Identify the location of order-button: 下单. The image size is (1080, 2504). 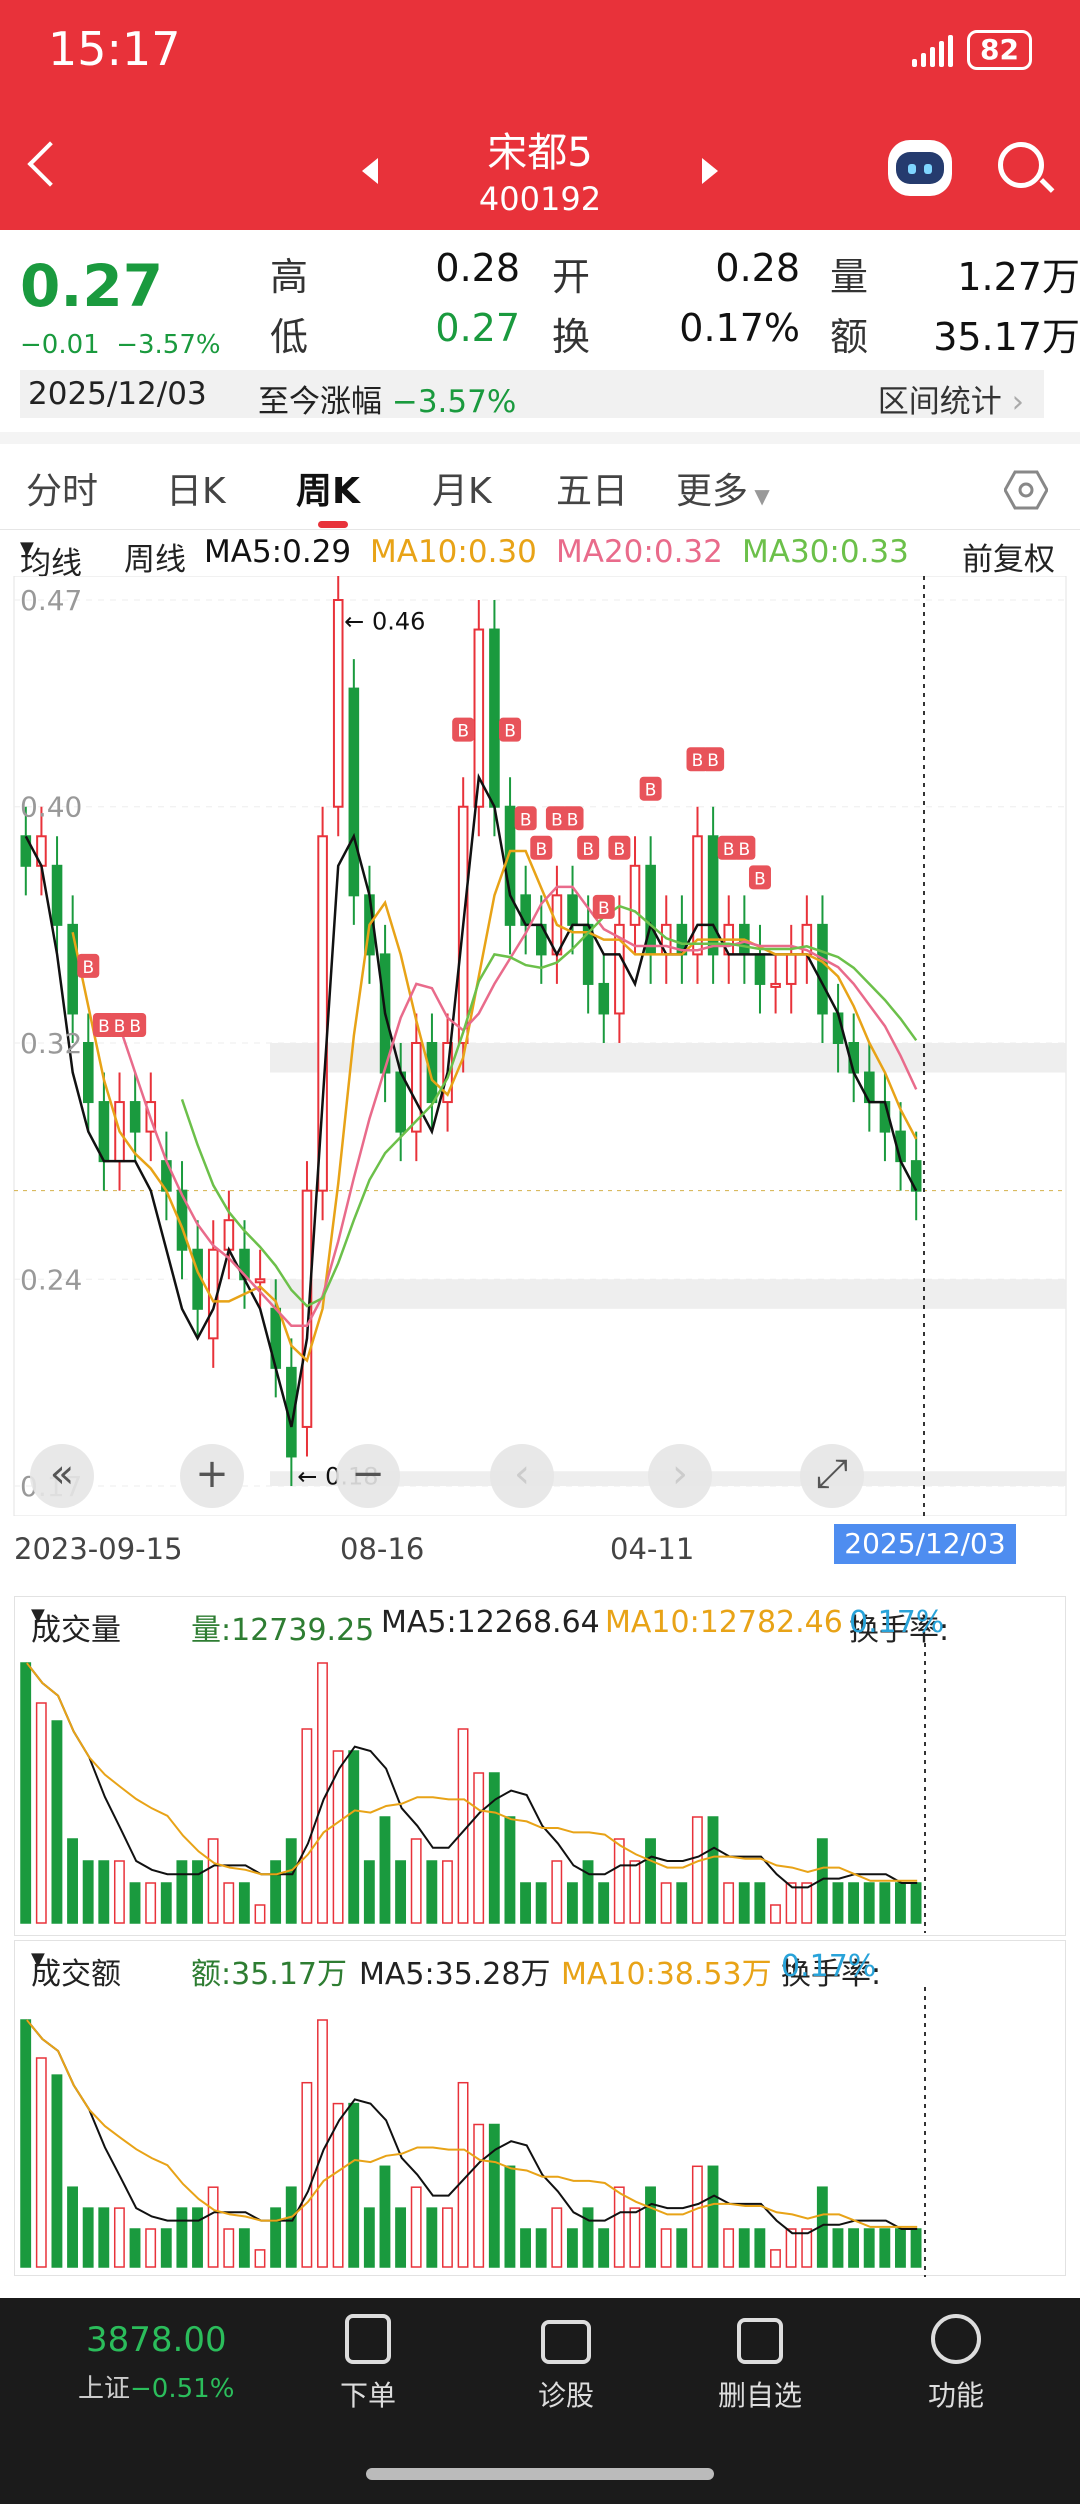
(368, 2364).